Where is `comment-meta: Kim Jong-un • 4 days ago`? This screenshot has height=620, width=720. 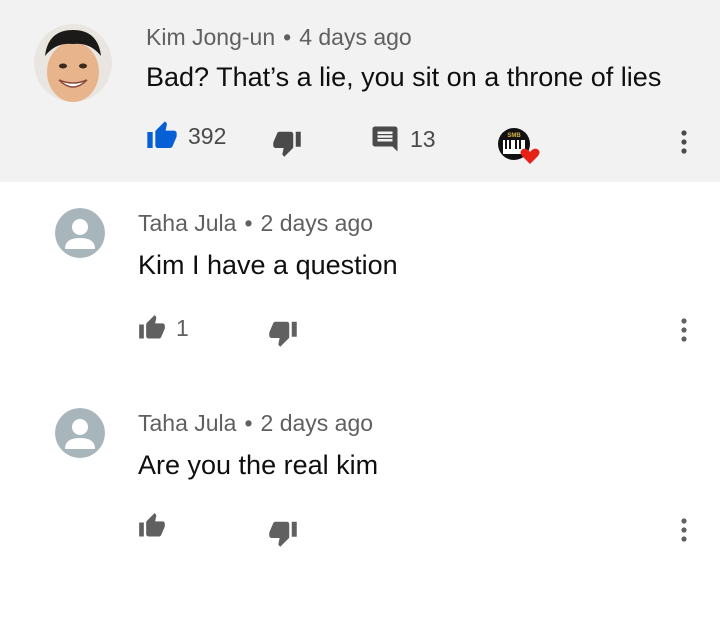 comment-meta: Kim Jong-un • 4 days ago is located at coordinates (279, 37).